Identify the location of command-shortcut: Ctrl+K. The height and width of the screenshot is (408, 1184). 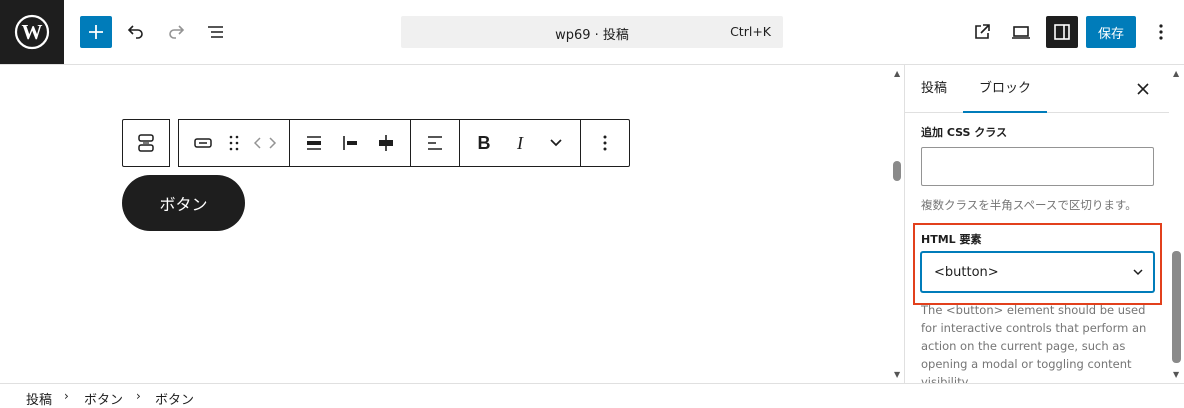
(750, 31).